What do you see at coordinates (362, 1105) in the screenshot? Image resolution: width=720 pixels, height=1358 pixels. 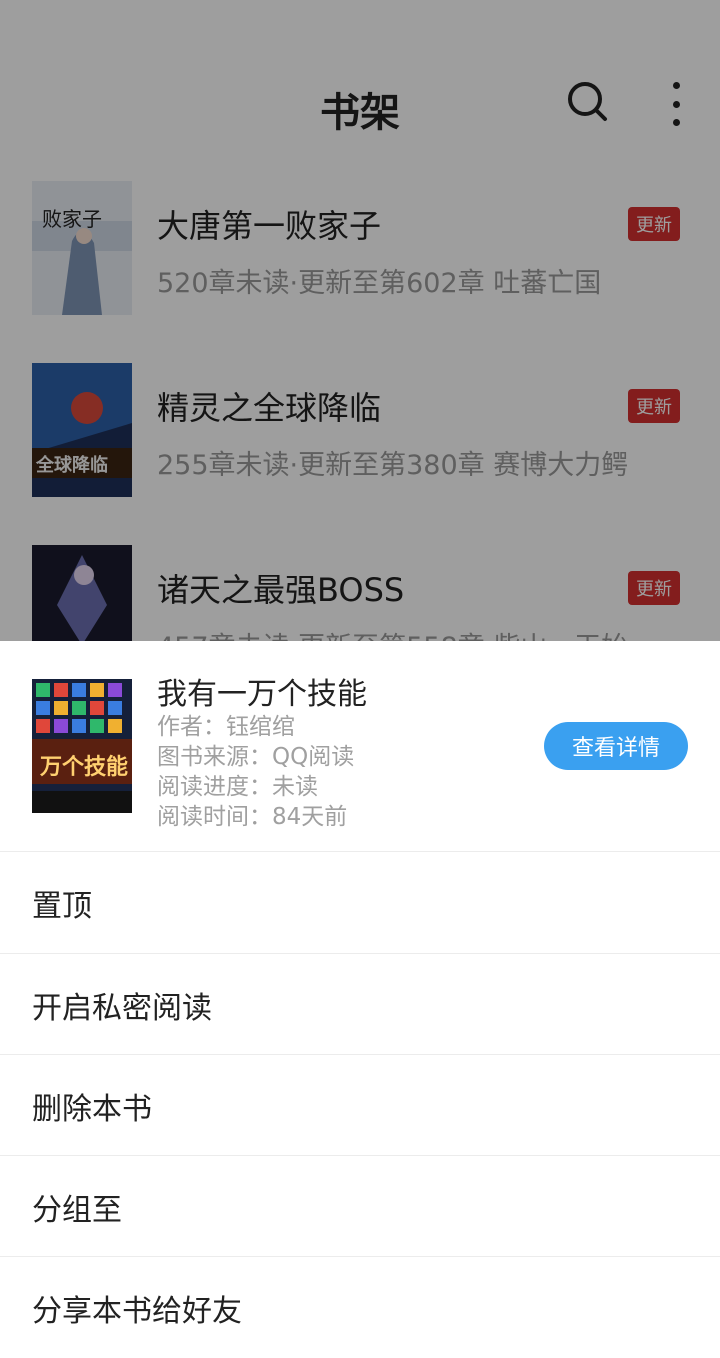 I see `delete-book-action: 删除本书` at bounding box center [362, 1105].